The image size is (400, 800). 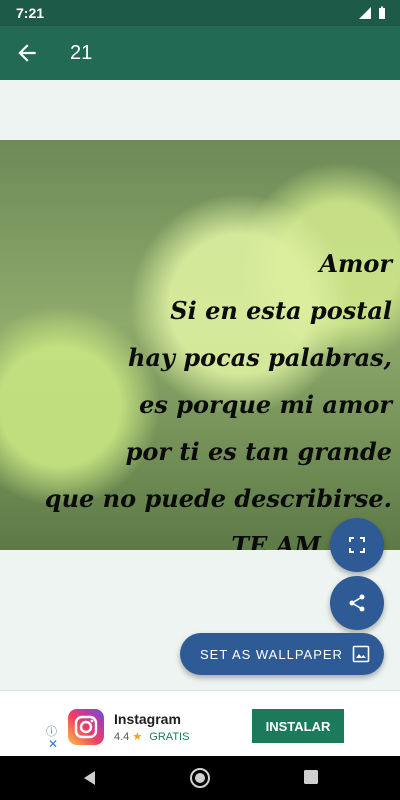 I want to click on ad-rating: 4.4 ★ GRATIS, so click(x=151, y=736).